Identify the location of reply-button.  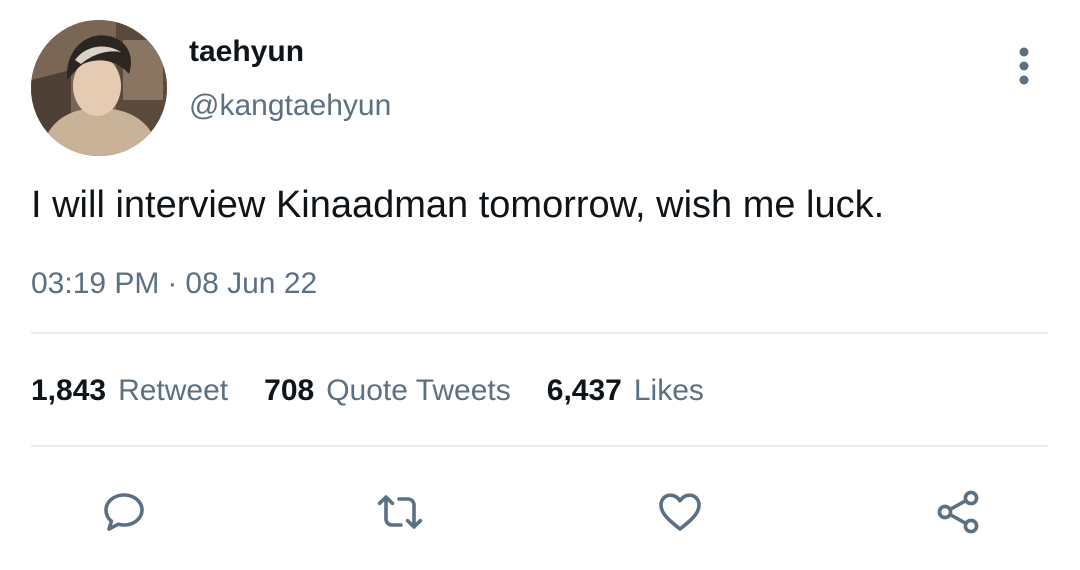
(124, 512).